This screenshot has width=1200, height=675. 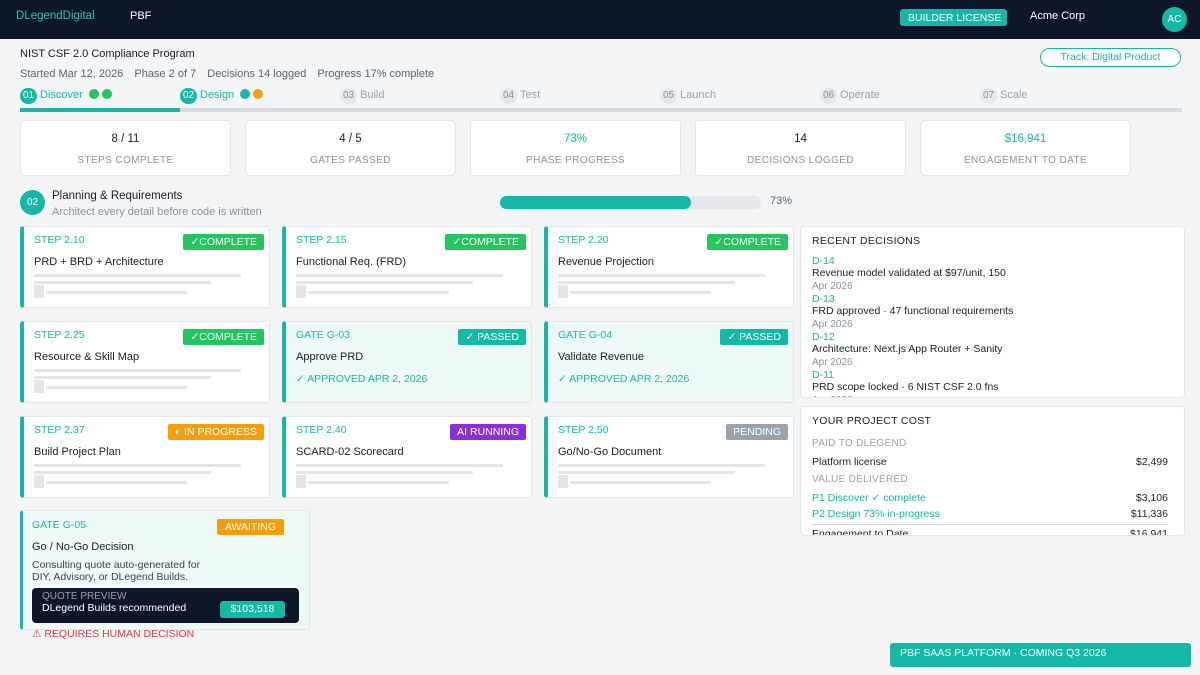 I want to click on step-card: STEP 2.20 ✓COMPLETE Revenue Projection, so click(x=669, y=267).